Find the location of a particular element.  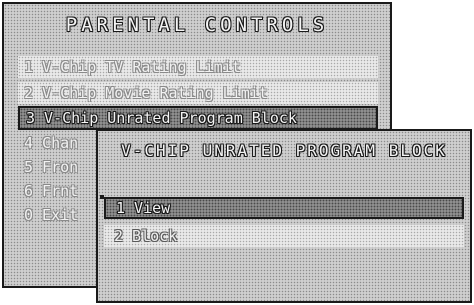

menu-item-unrated-program-block: 3 V-Chip Unrated Program Block is located at coordinates (198, 118).